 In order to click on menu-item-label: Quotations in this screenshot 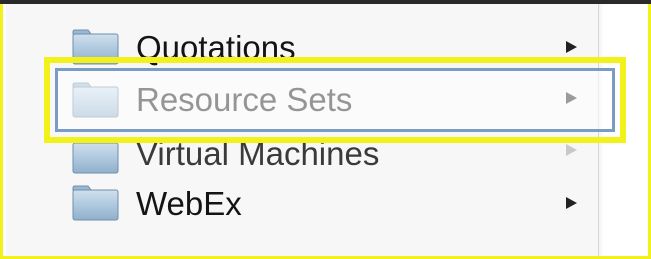, I will do `click(216, 47)`.